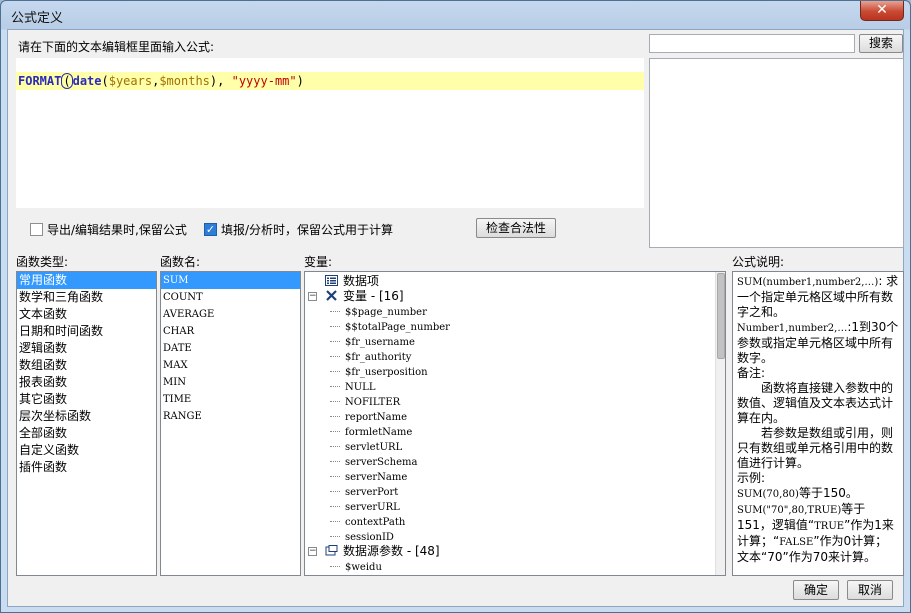 This screenshot has width=911, height=613. Describe the element at coordinates (816, 590) in the screenshot. I see `ok-button: 确定` at that location.